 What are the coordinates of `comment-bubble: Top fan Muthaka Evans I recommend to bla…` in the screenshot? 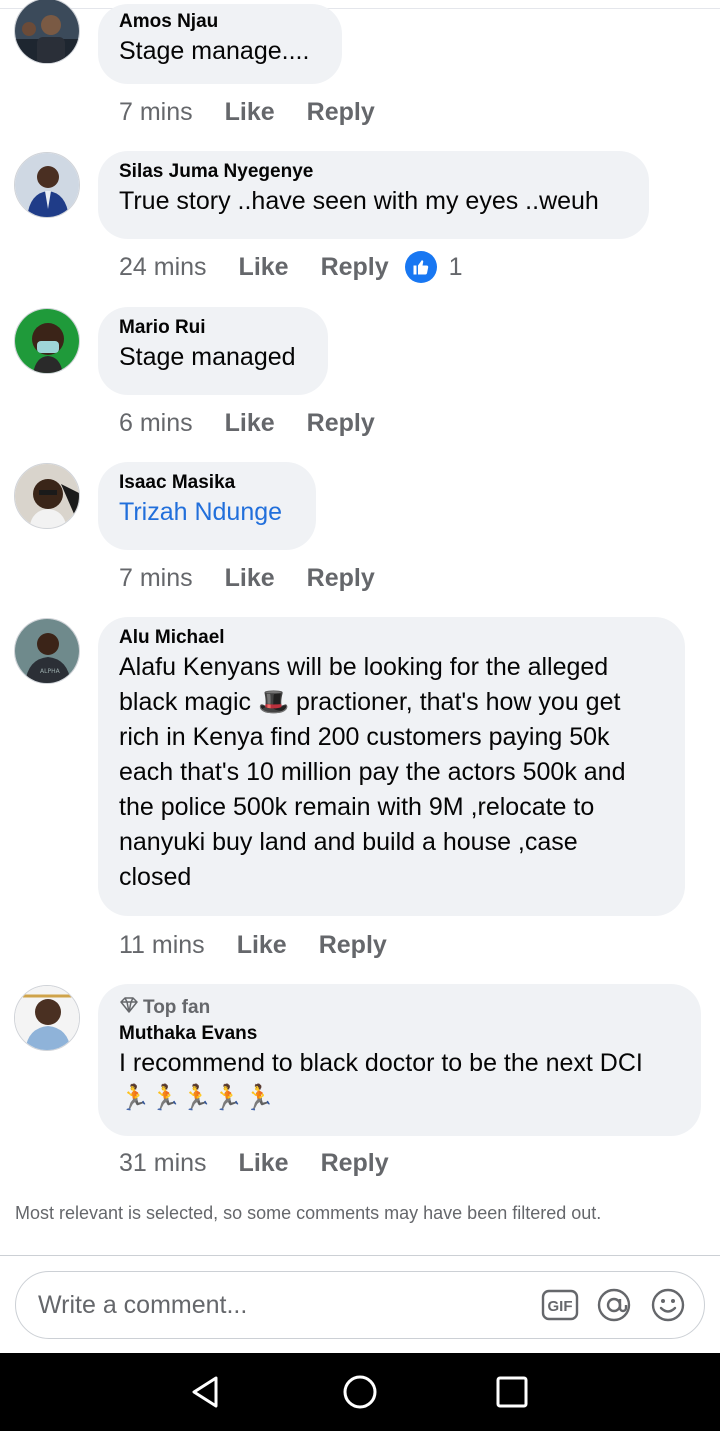 It's located at (399, 1060).